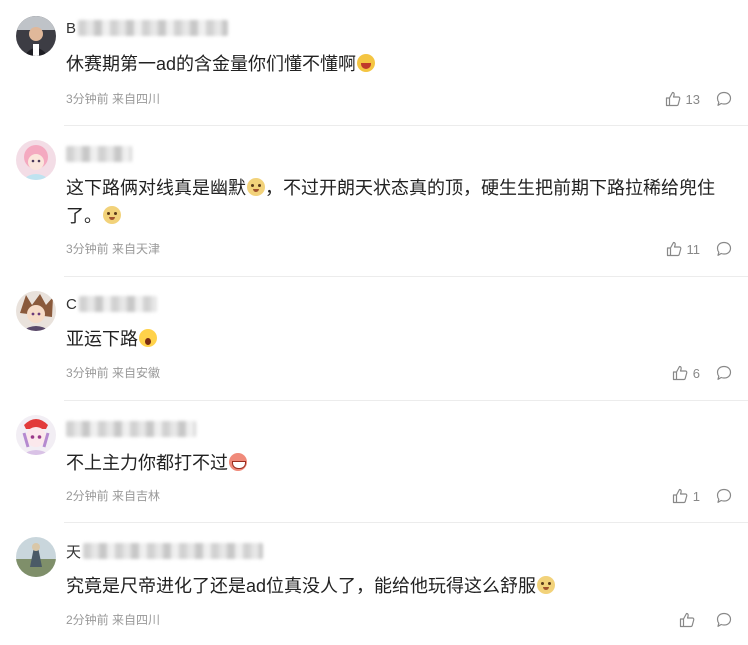  Describe the element at coordinates (148, 338) in the screenshot. I see `shock-emoji-icon` at that location.